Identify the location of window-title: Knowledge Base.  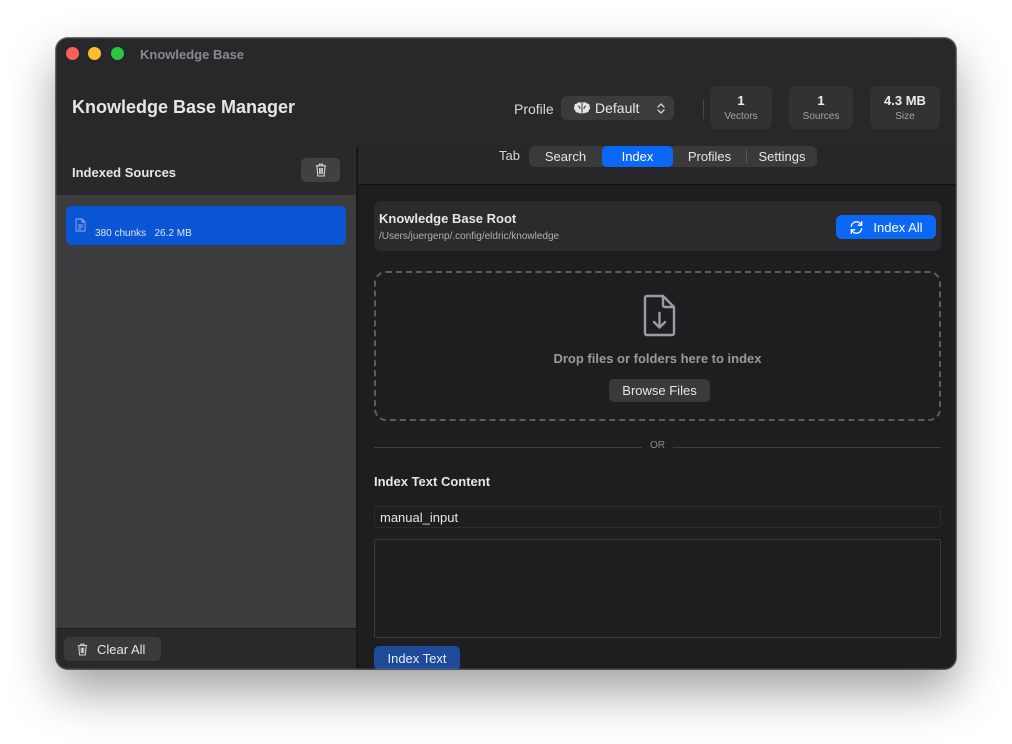
(192, 54).